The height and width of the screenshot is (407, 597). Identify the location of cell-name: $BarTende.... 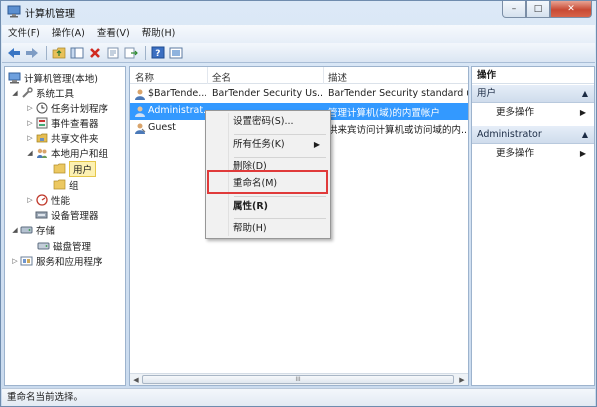
(177, 93).